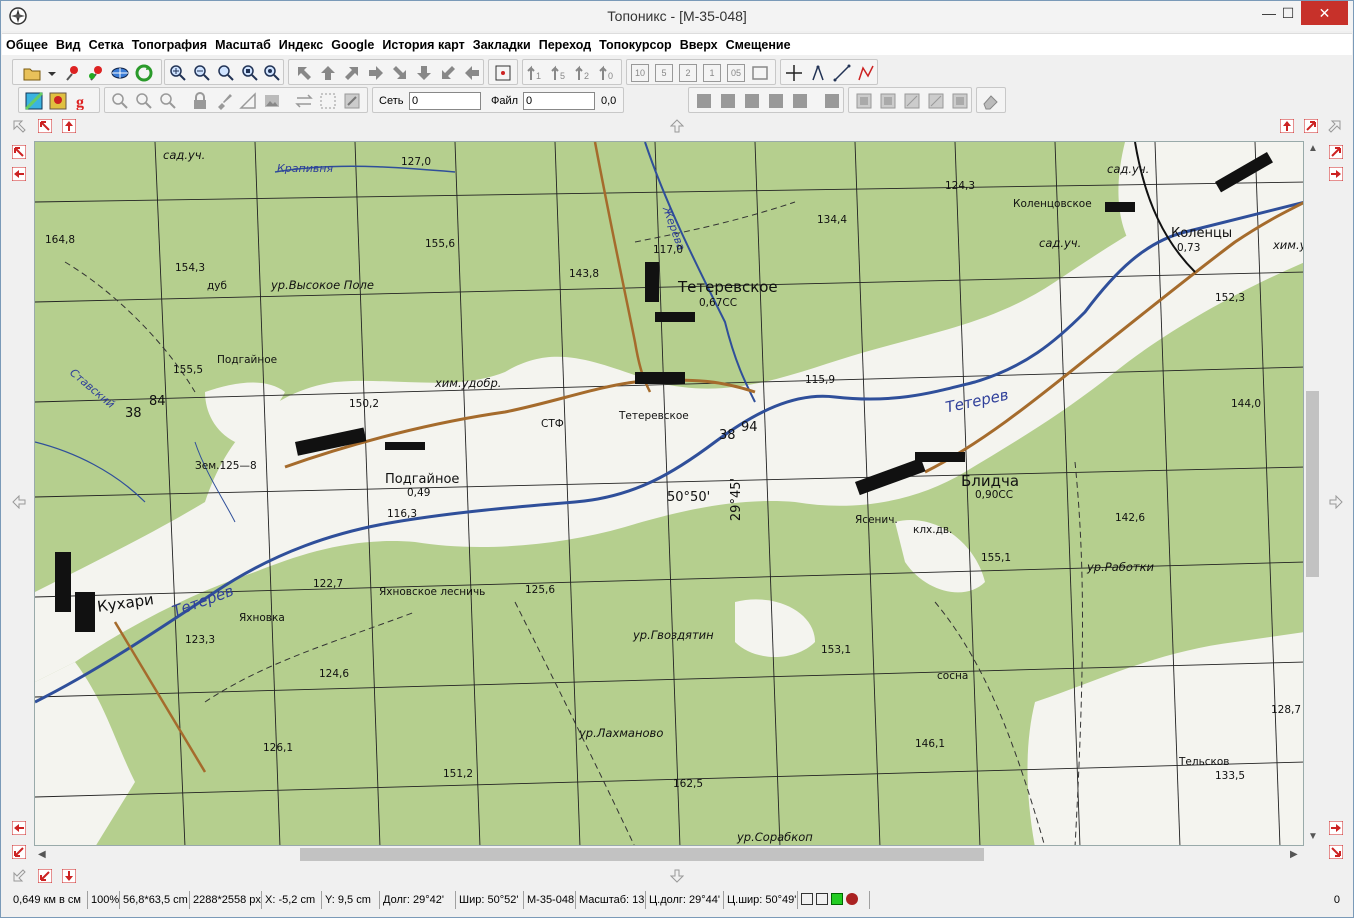 The width and height of the screenshot is (1354, 918). I want to click on nav-red-down-icon, so click(69, 876).